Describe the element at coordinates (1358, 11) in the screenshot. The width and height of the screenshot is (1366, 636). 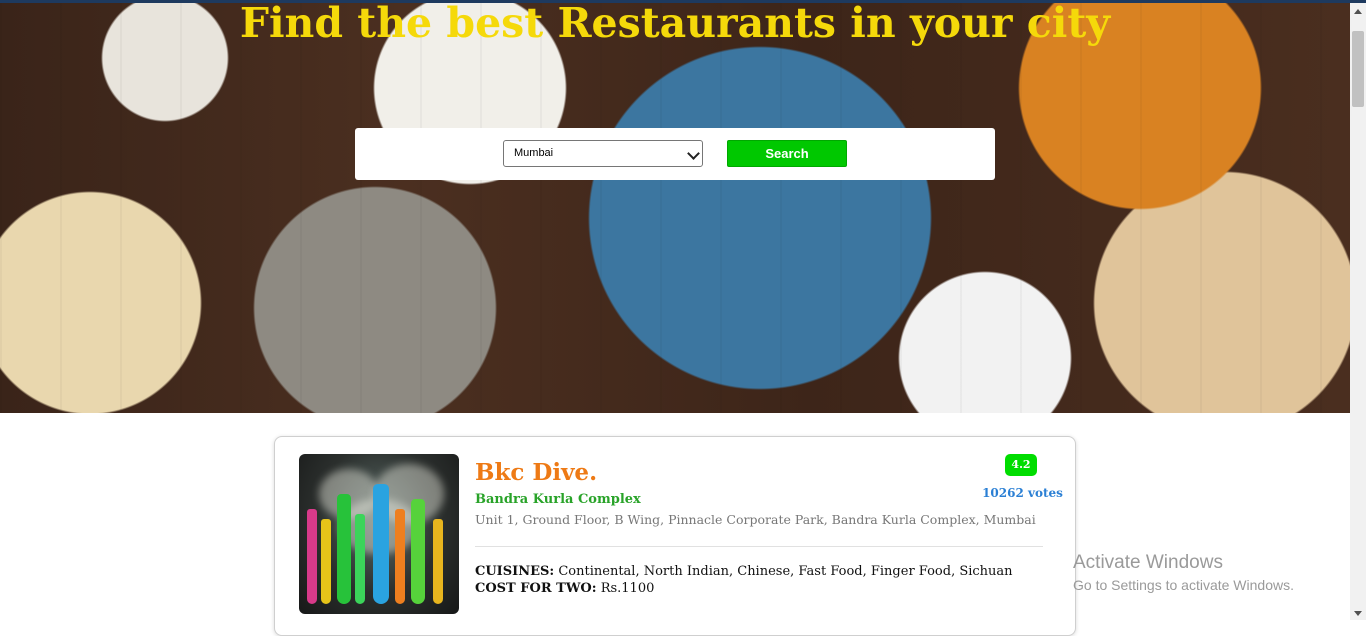
I see `scroll-up-icon` at that location.